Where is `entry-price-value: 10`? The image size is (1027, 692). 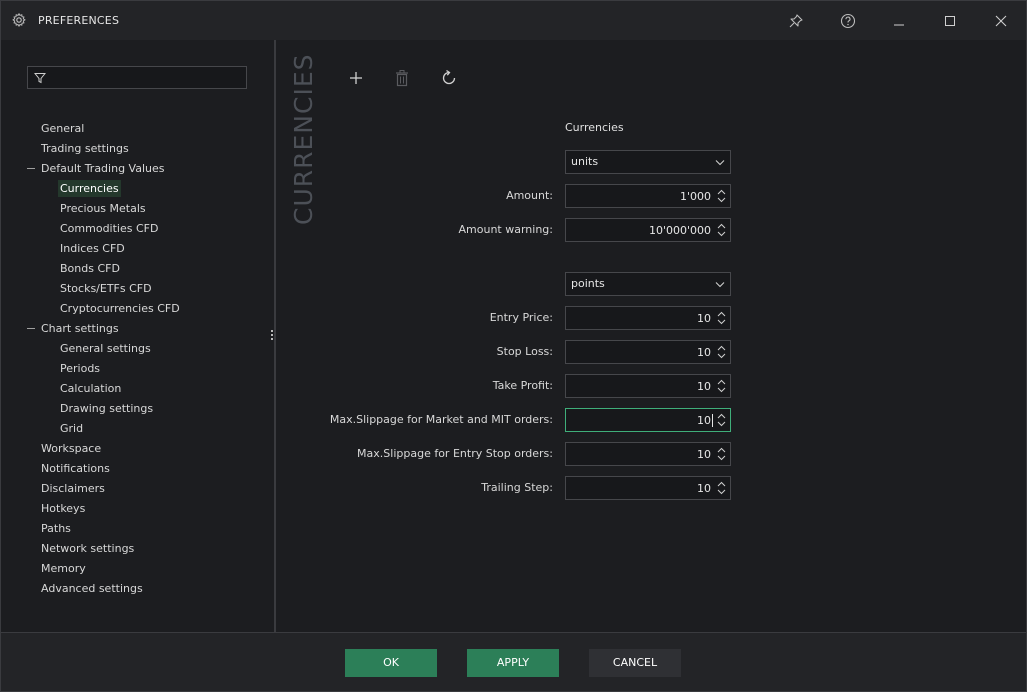
entry-price-value: 10 is located at coordinates (704, 318).